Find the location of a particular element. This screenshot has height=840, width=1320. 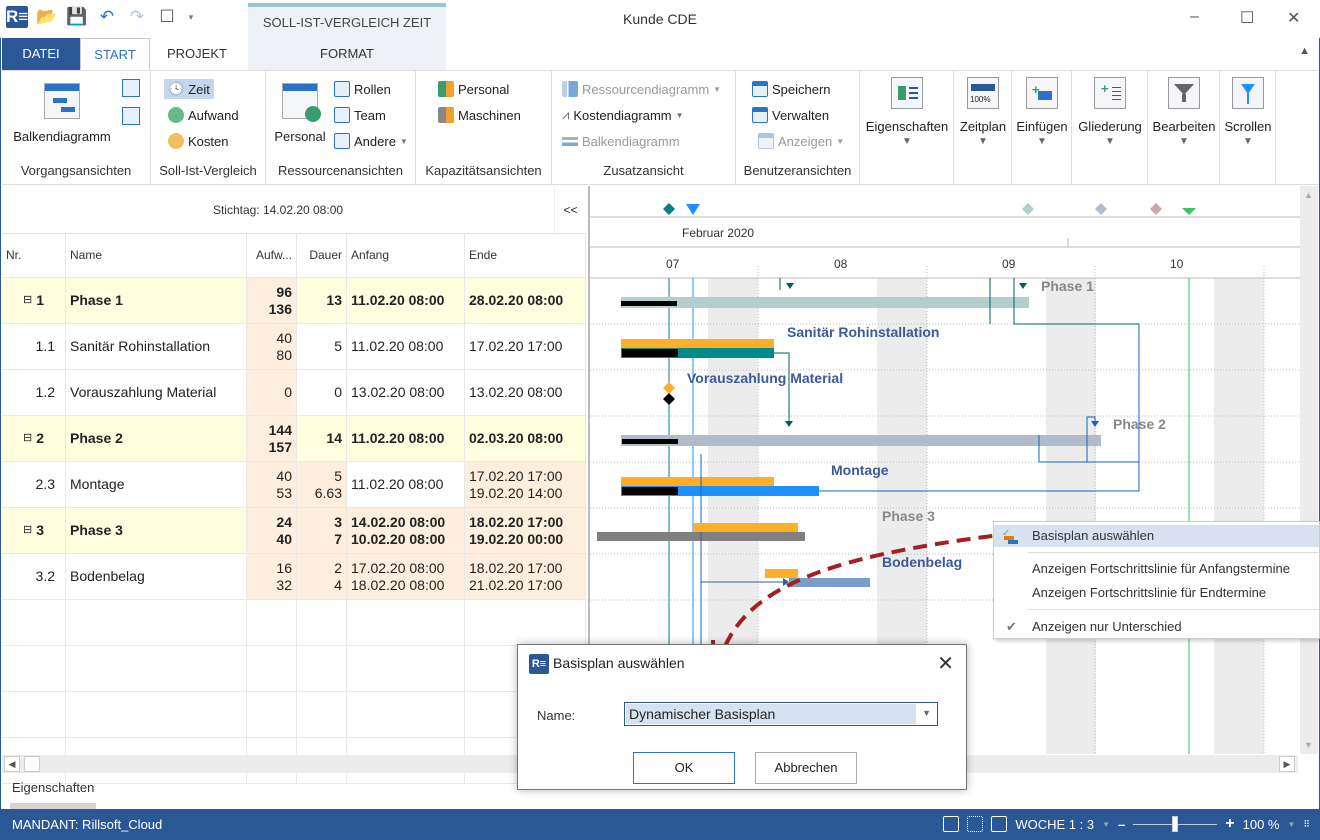

tab-datei: DATEI is located at coordinates (41, 54).